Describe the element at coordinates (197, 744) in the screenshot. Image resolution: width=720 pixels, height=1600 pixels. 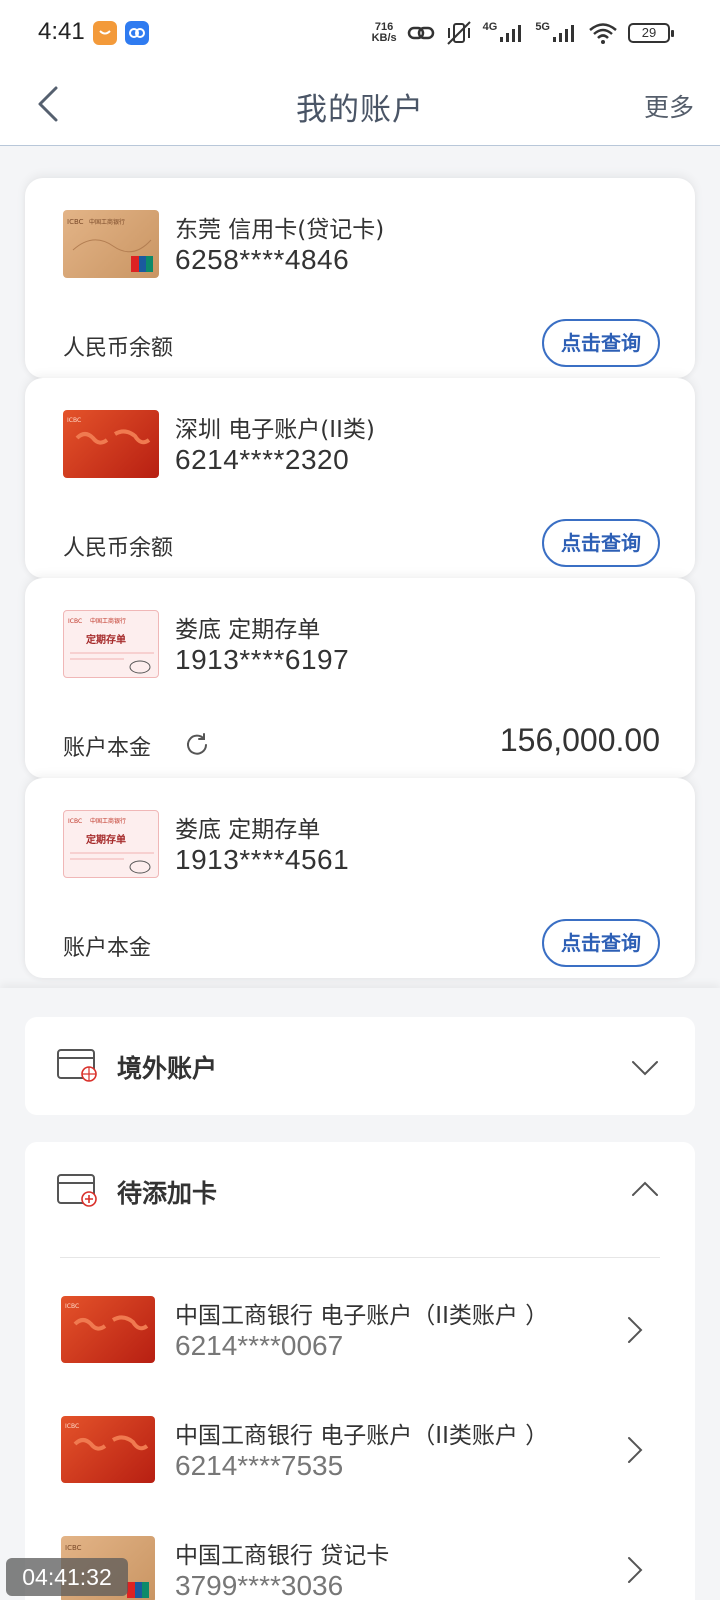
I see `refresh-icon` at that location.